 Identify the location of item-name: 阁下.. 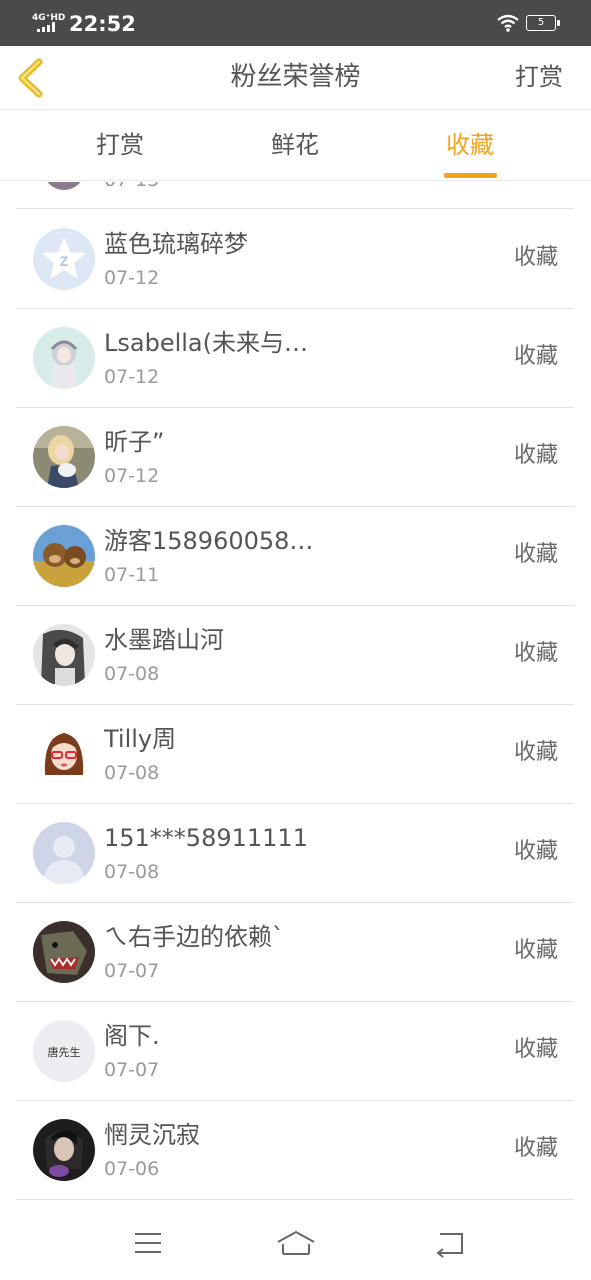
(132, 1036).